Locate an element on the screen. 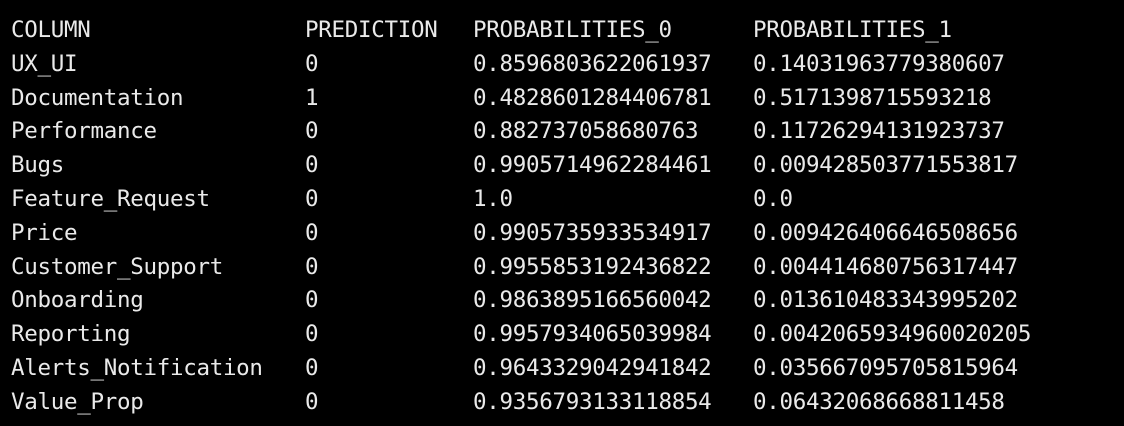  probability-1-cell: 0.009426406646508656 is located at coordinates (885, 232).